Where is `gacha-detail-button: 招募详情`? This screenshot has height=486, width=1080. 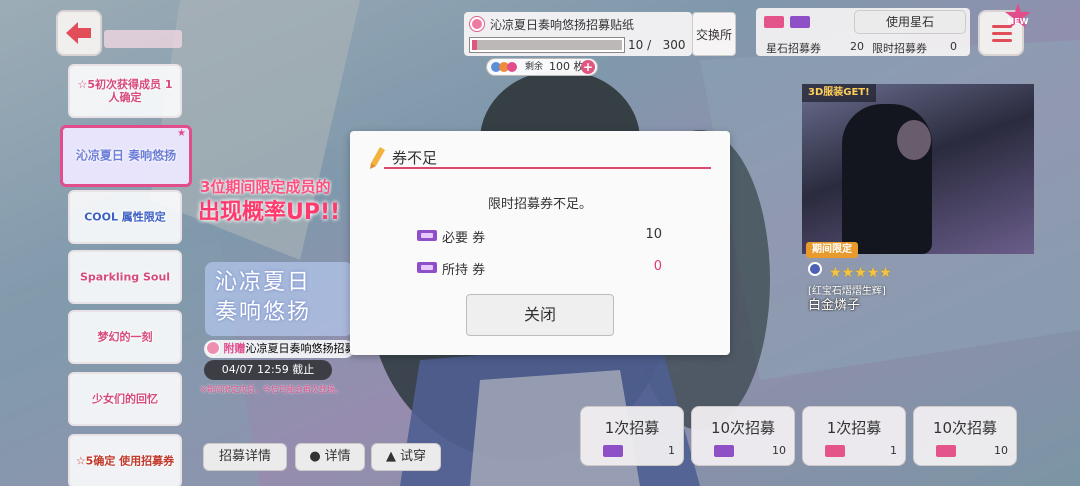 gacha-detail-button: 招募详情 is located at coordinates (245, 457).